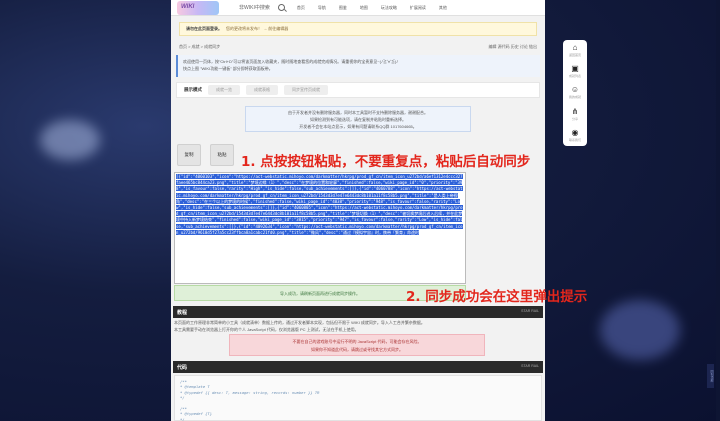 The width and height of the screenshot is (720, 421). I want to click on nav-link-catalog: 图鉴, so click(343, 8).